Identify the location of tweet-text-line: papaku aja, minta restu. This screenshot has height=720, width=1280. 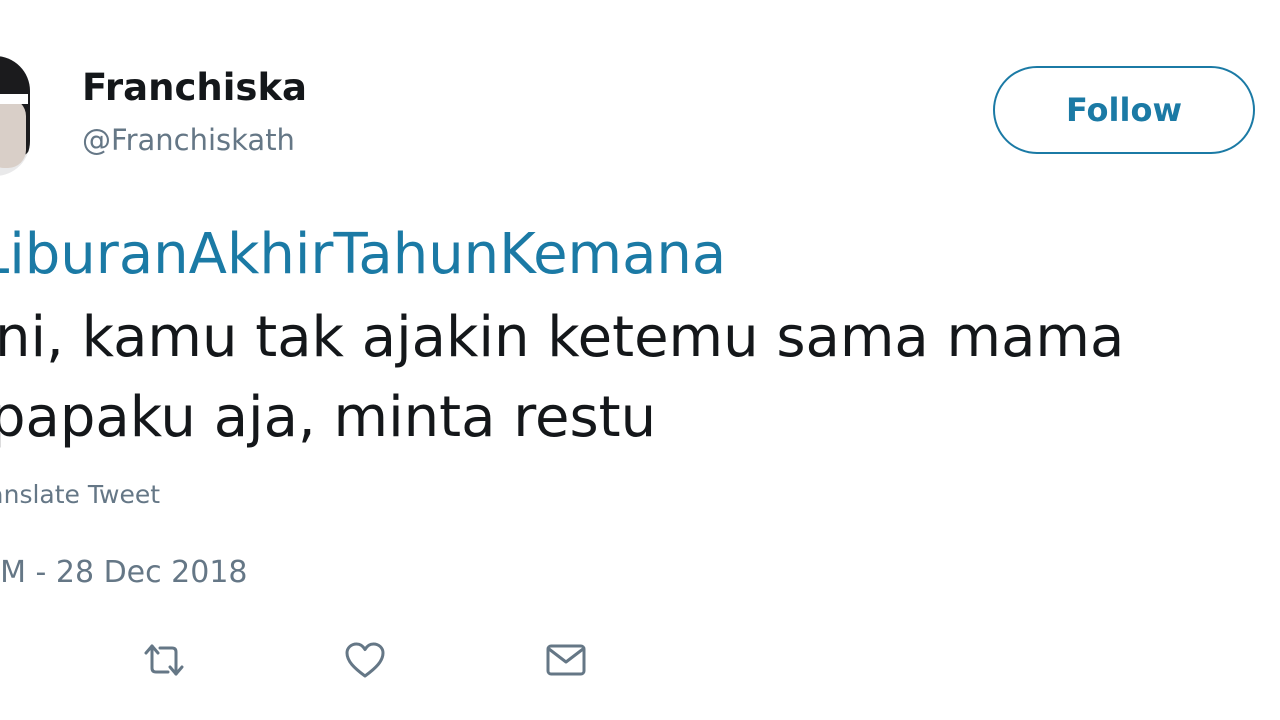
(328, 417).